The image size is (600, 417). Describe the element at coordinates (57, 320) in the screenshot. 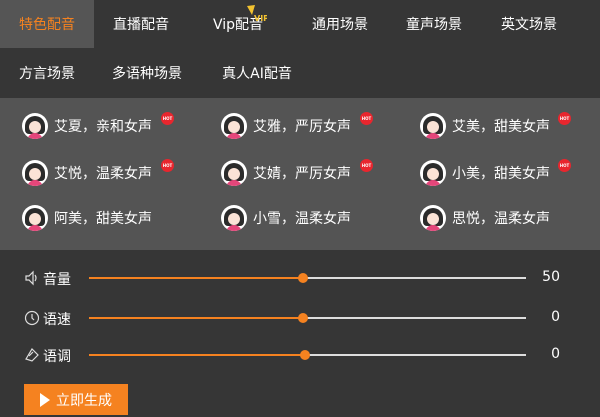

I see `slider-label: 语速` at that location.